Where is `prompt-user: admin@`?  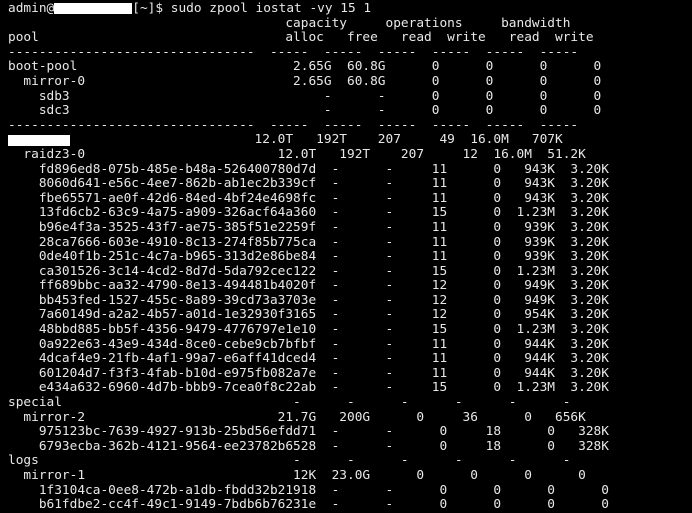
prompt-user: admin@ is located at coordinates (31, 8).